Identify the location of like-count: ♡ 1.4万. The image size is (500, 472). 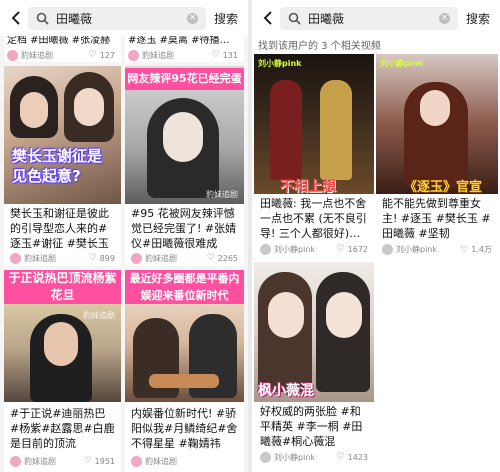
(476, 249).